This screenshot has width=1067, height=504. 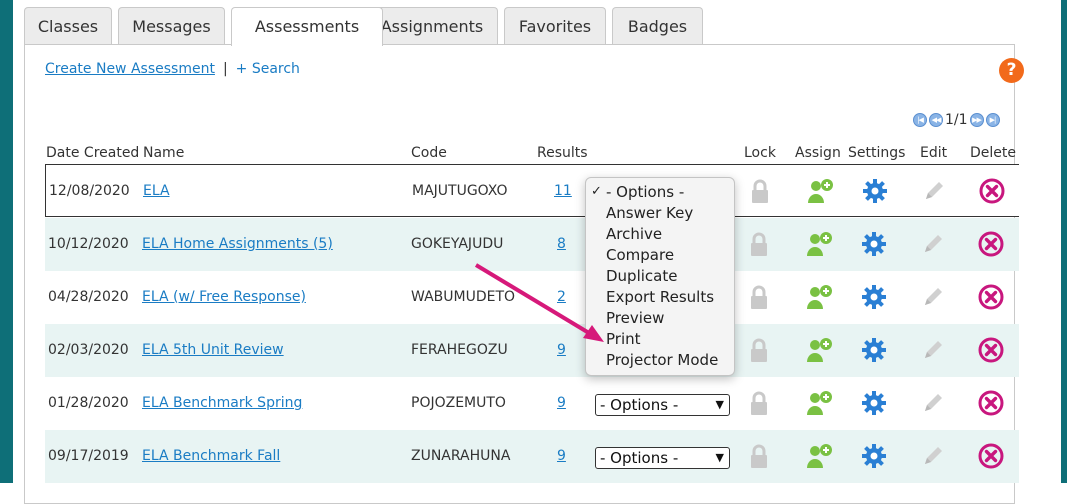 What do you see at coordinates (920, 120) in the screenshot?
I see `first-page-icon: |◀` at bounding box center [920, 120].